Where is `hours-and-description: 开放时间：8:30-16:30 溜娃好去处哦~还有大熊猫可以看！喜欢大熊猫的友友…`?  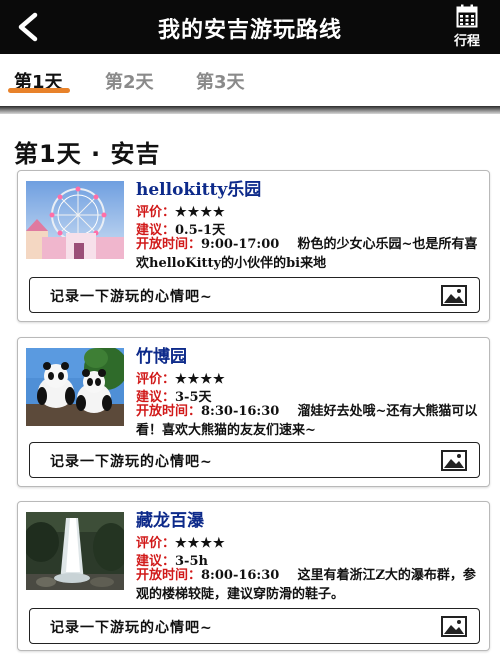 hours-and-description: 开放时间：8:30-16:30 溜娃好去处哦~还有大熊猫可以看！喜欢大熊猫的友友… is located at coordinates (310, 421).